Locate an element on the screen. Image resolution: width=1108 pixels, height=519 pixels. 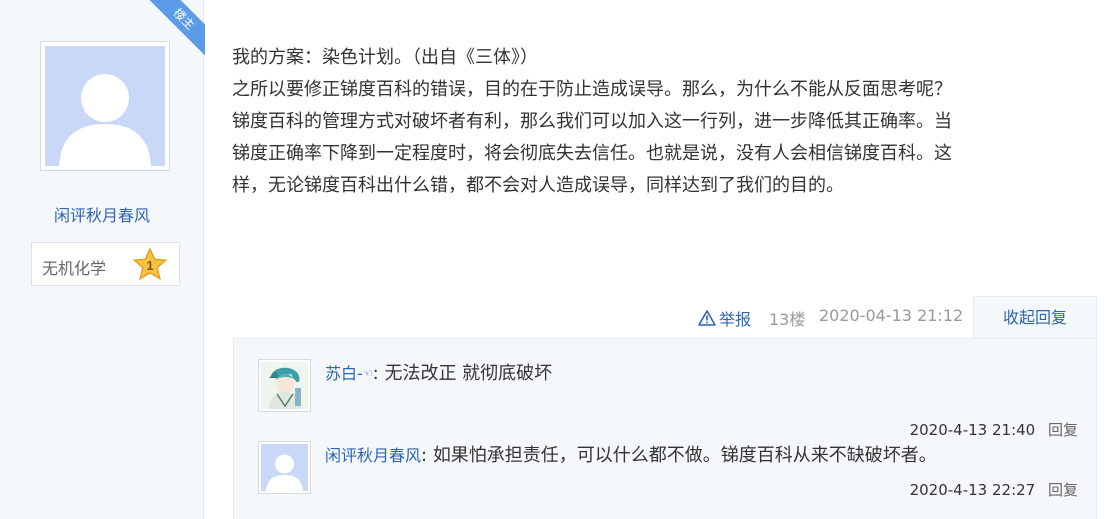
post-line: 样，无论锑度百科出什么错，都不会对人造成误导，同样达到了我们的目的。 is located at coordinates (538, 185).